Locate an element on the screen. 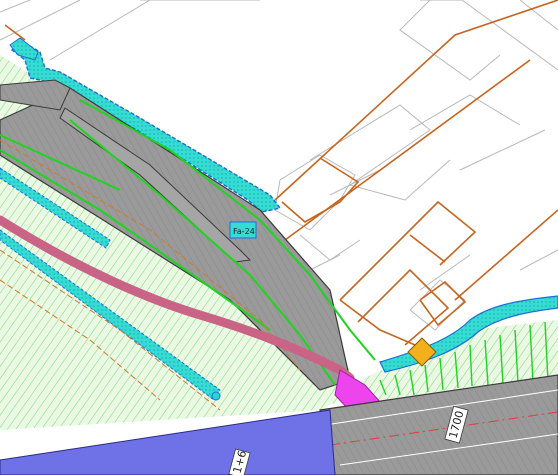 The height and width of the screenshot is (475, 558). strip-end-marker is located at coordinates (216, 396).